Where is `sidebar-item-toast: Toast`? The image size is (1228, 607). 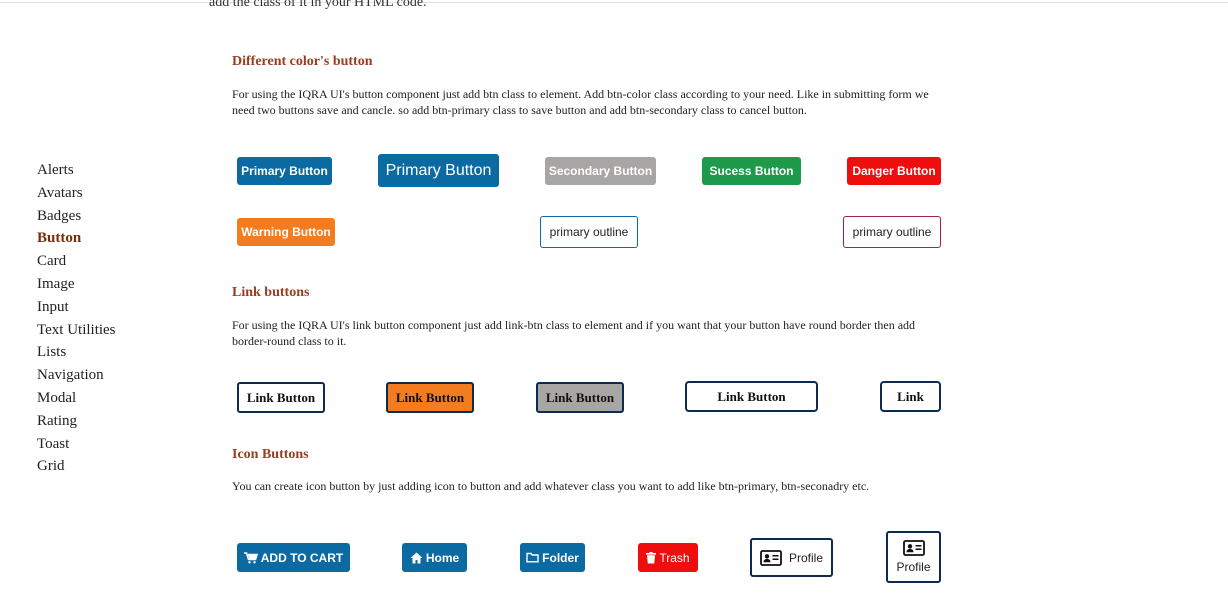 sidebar-item-toast: Toast is located at coordinates (107, 444).